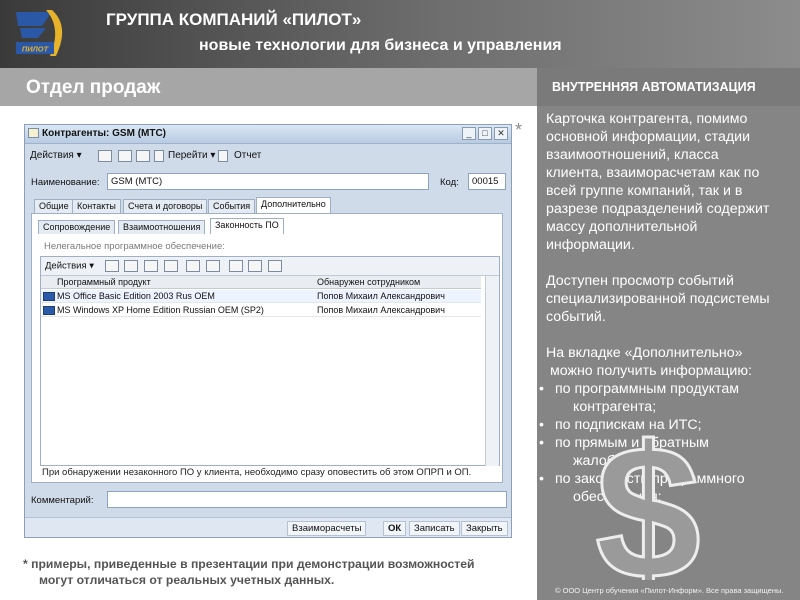 Image resolution: width=800 pixels, height=600 pixels. Describe the element at coordinates (136, 296) in the screenshot. I see `product-cell: MS Office Basic Edition 2003 Rus OEM` at that location.